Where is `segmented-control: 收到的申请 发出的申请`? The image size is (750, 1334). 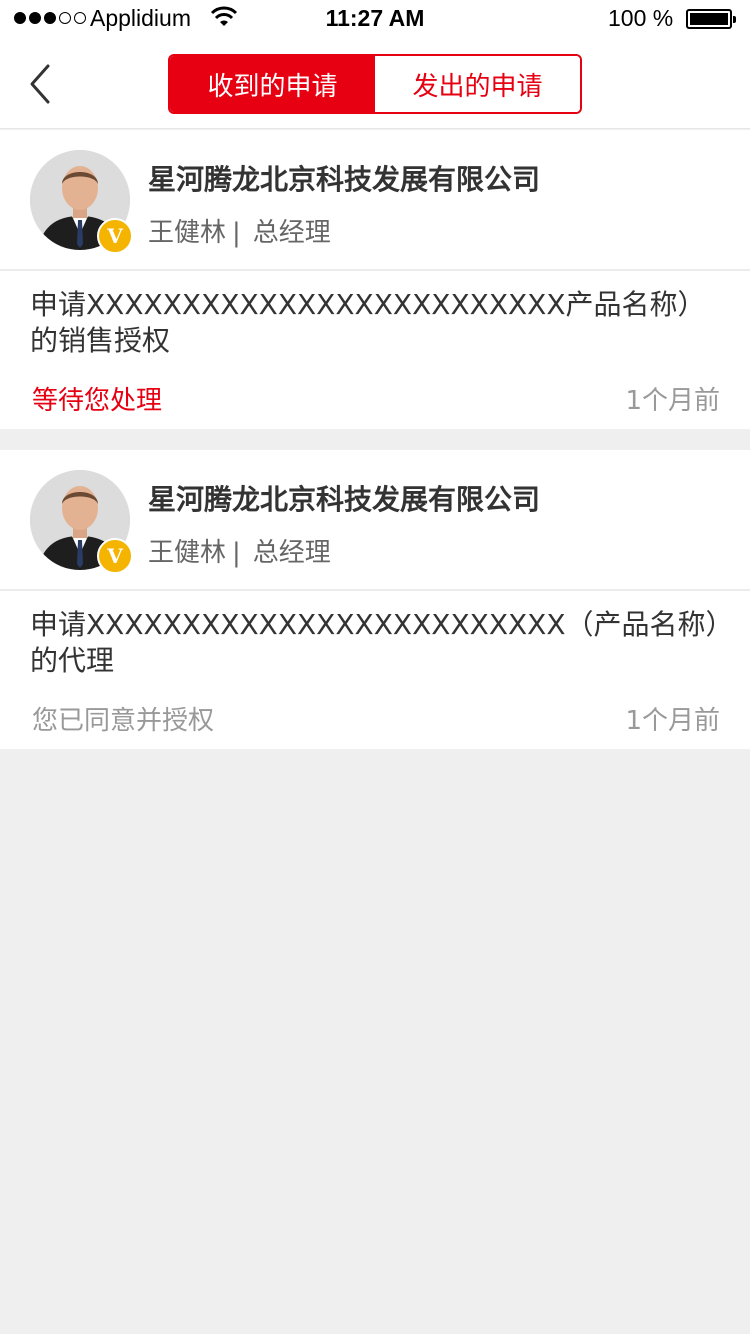 segmented-control: 收到的申请 发出的申请 is located at coordinates (375, 84).